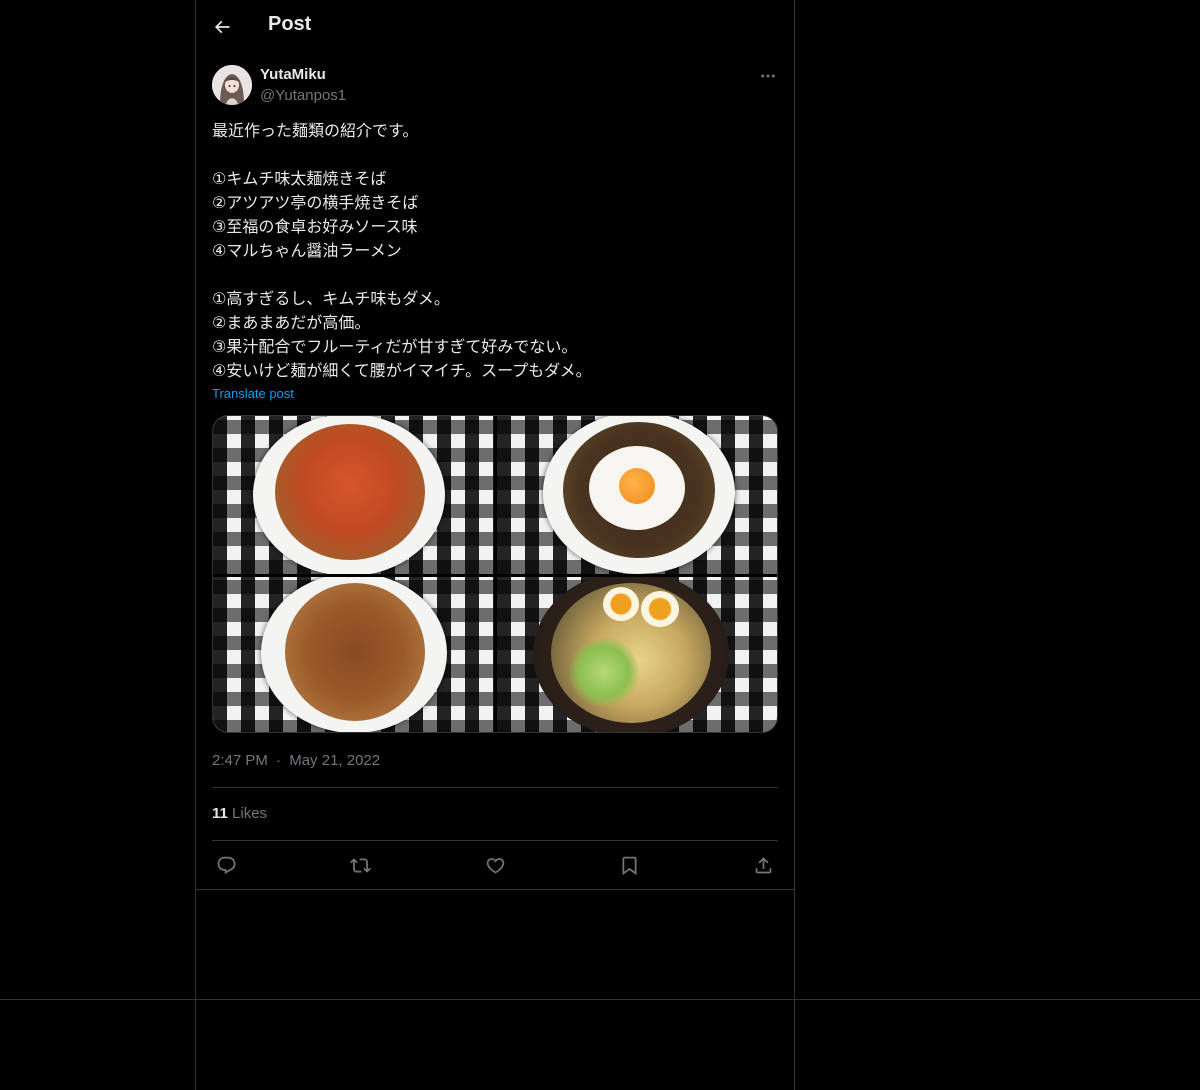 This screenshot has width=1200, height=1090. I want to click on retweet-icon, so click(360, 865).